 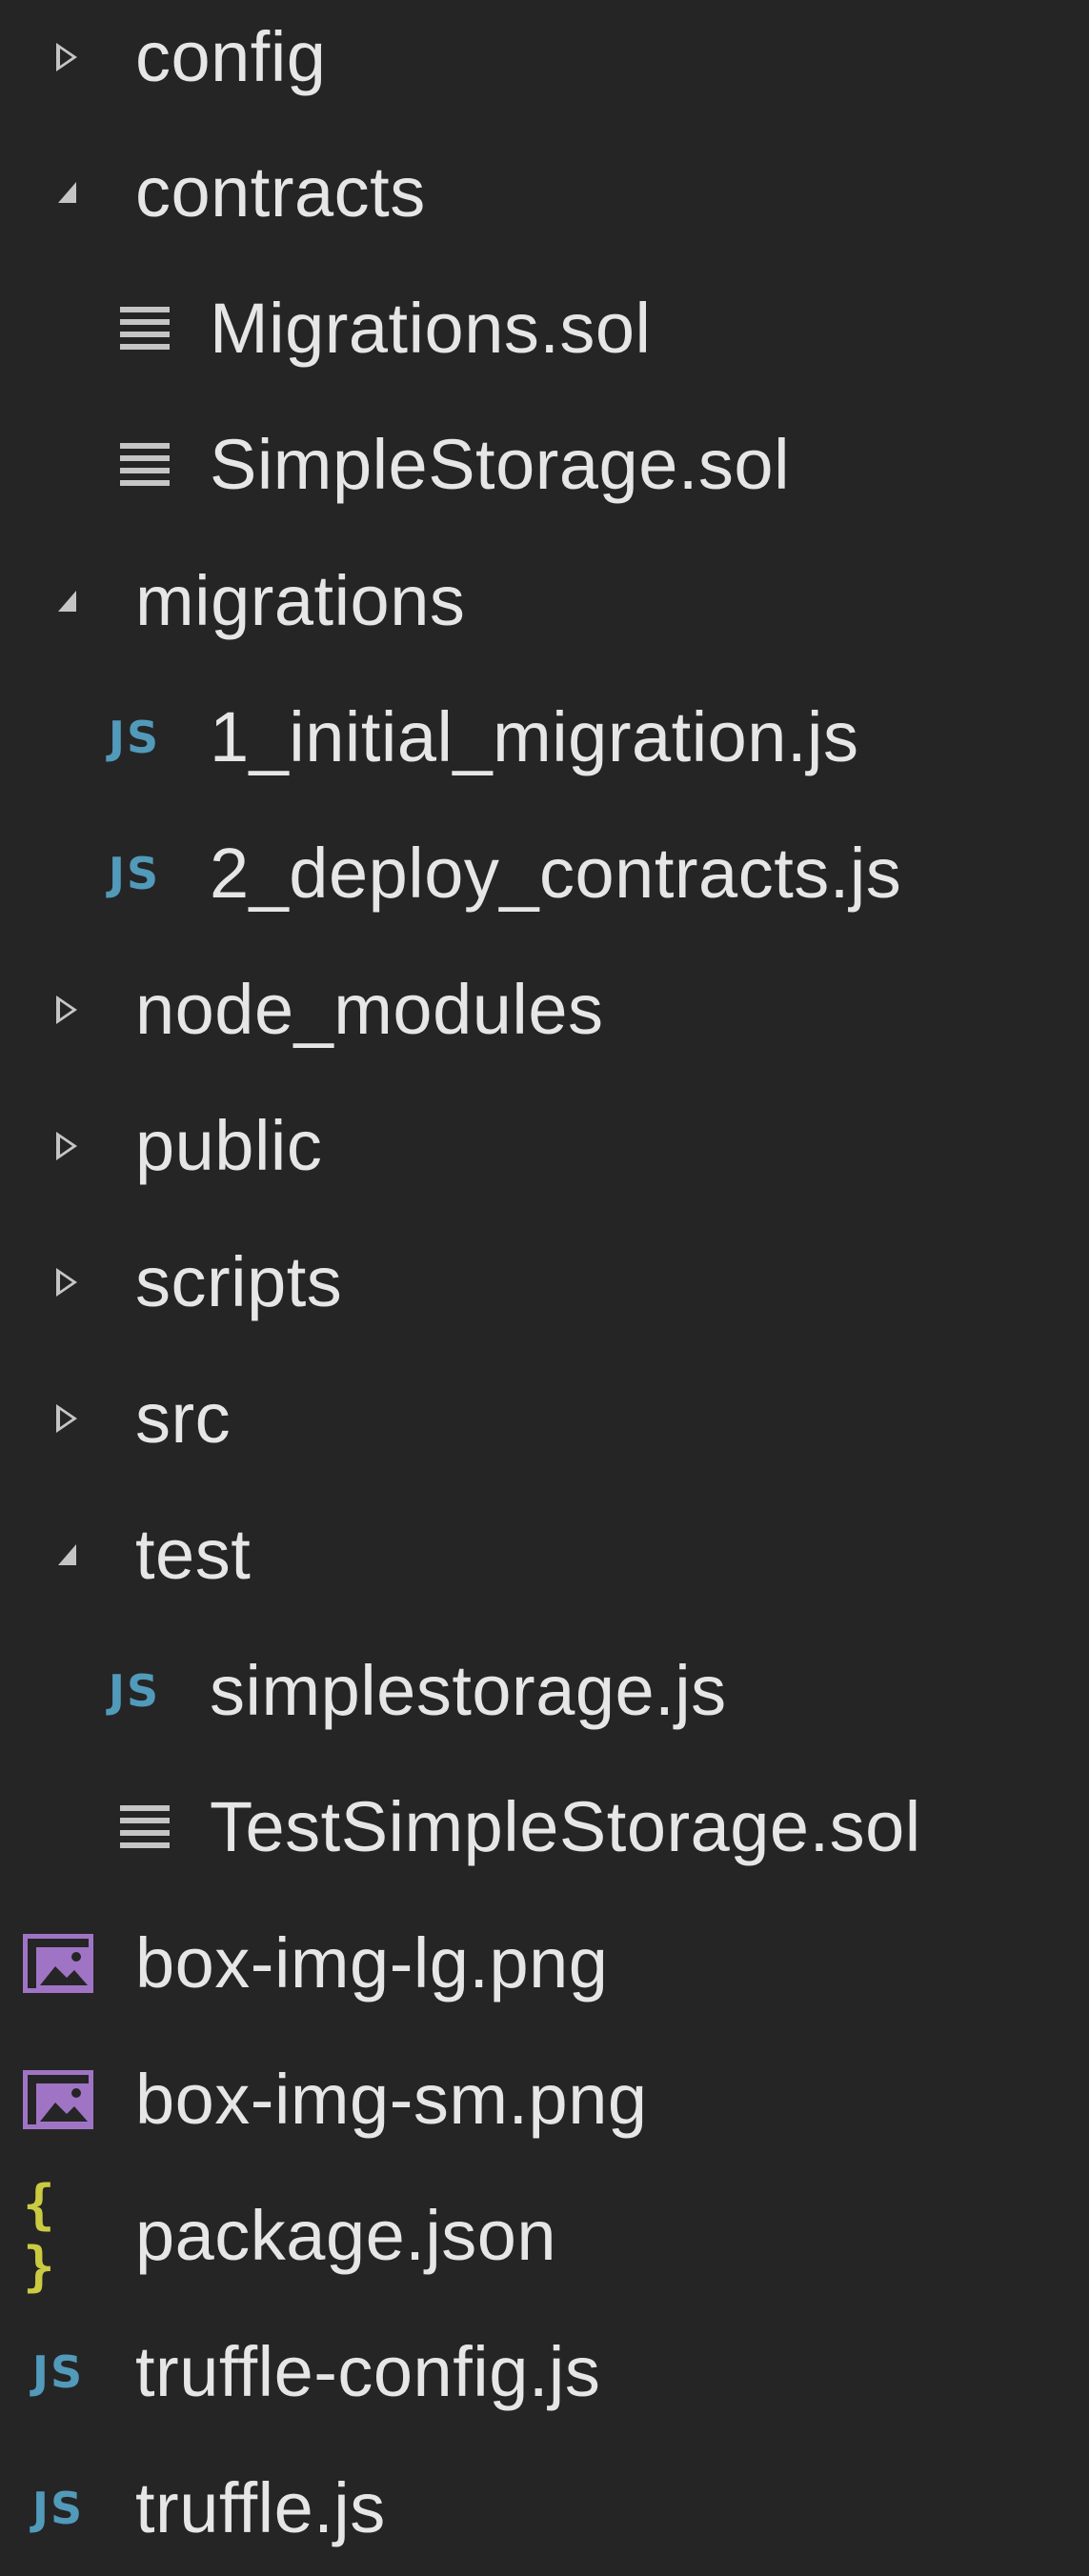 I want to click on folder-item-scripts: scripts, so click(x=544, y=1282).